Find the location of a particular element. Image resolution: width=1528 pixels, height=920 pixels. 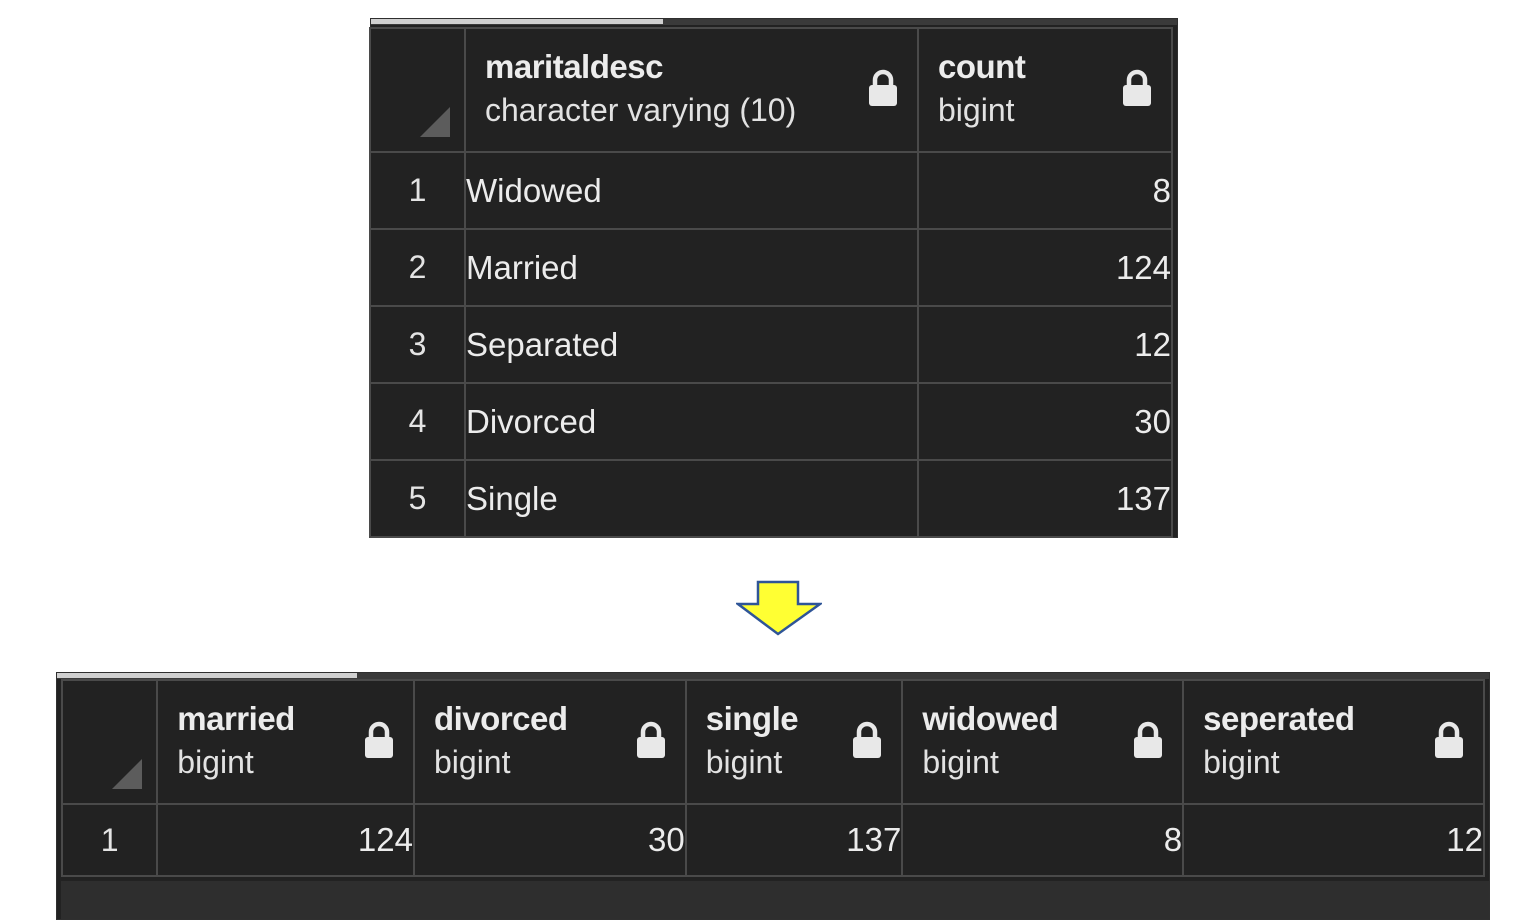

transform-arrow is located at coordinates (779, 608).